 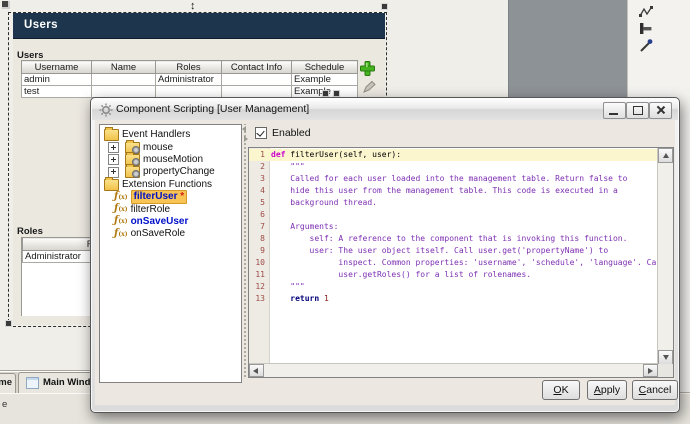 I want to click on tree-item-mousemotion: mouseMotion, so click(x=170, y=158).